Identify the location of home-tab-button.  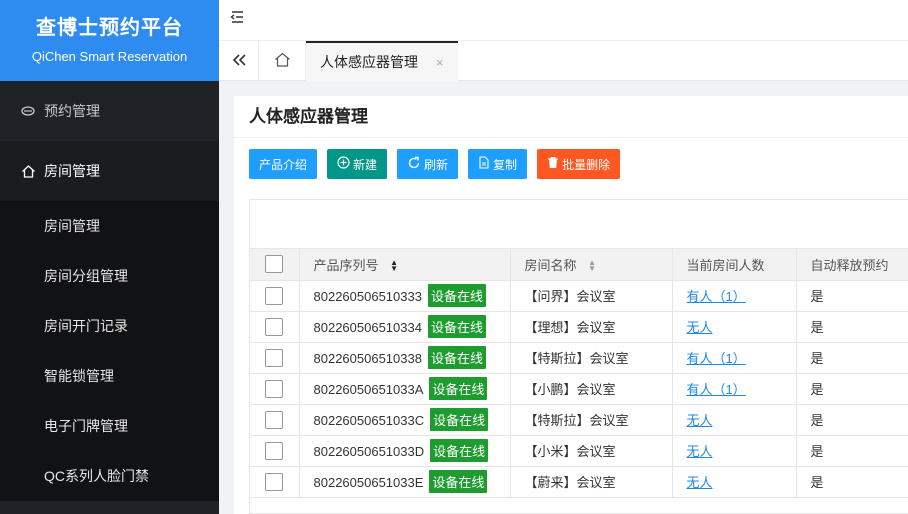
(282, 61).